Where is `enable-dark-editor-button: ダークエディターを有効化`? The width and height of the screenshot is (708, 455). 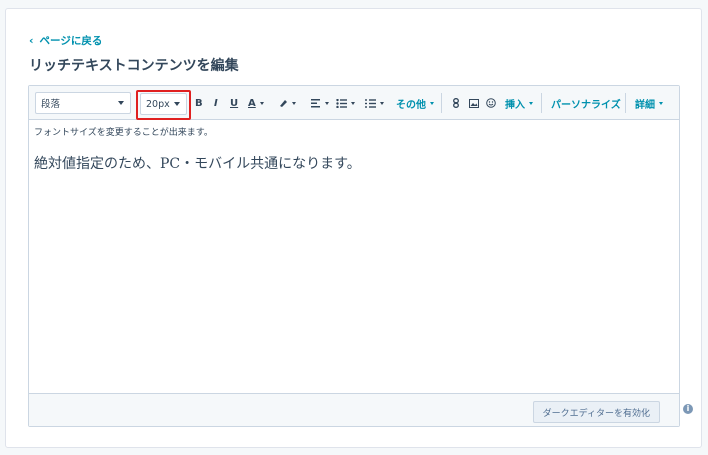 enable-dark-editor-button: ダークエディターを有効化 is located at coordinates (596, 412).